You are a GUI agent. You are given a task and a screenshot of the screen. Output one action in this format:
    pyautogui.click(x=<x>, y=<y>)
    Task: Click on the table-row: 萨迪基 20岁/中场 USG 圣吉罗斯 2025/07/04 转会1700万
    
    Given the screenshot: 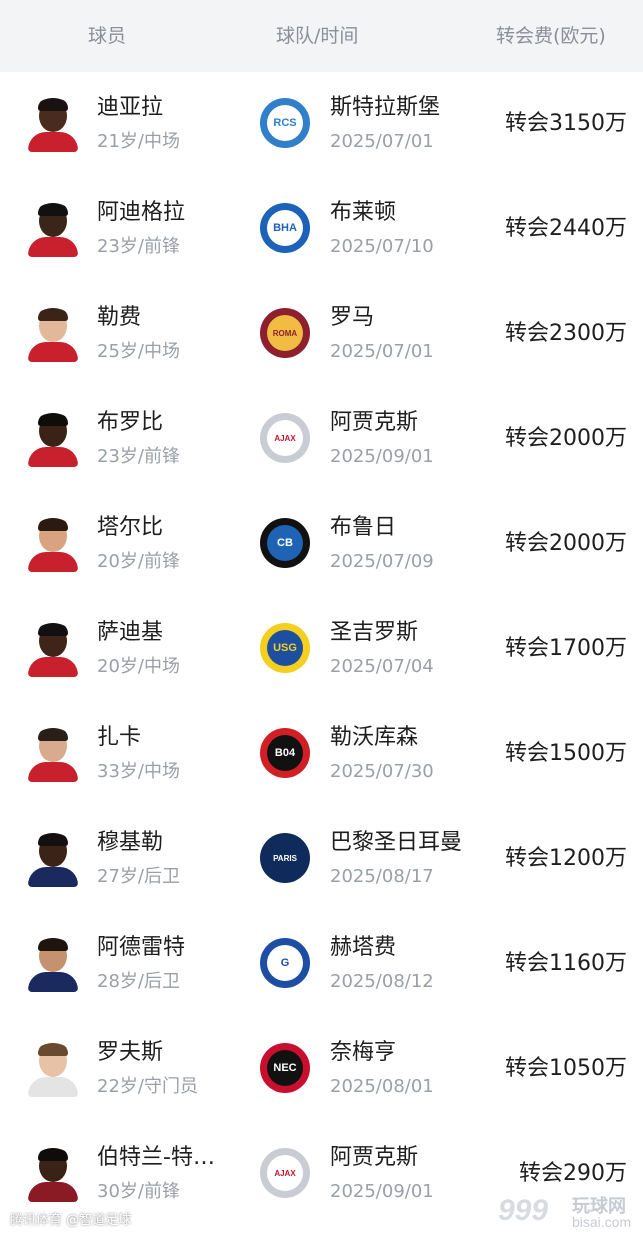 What is the action you would take?
    pyautogui.click(x=321, y=649)
    